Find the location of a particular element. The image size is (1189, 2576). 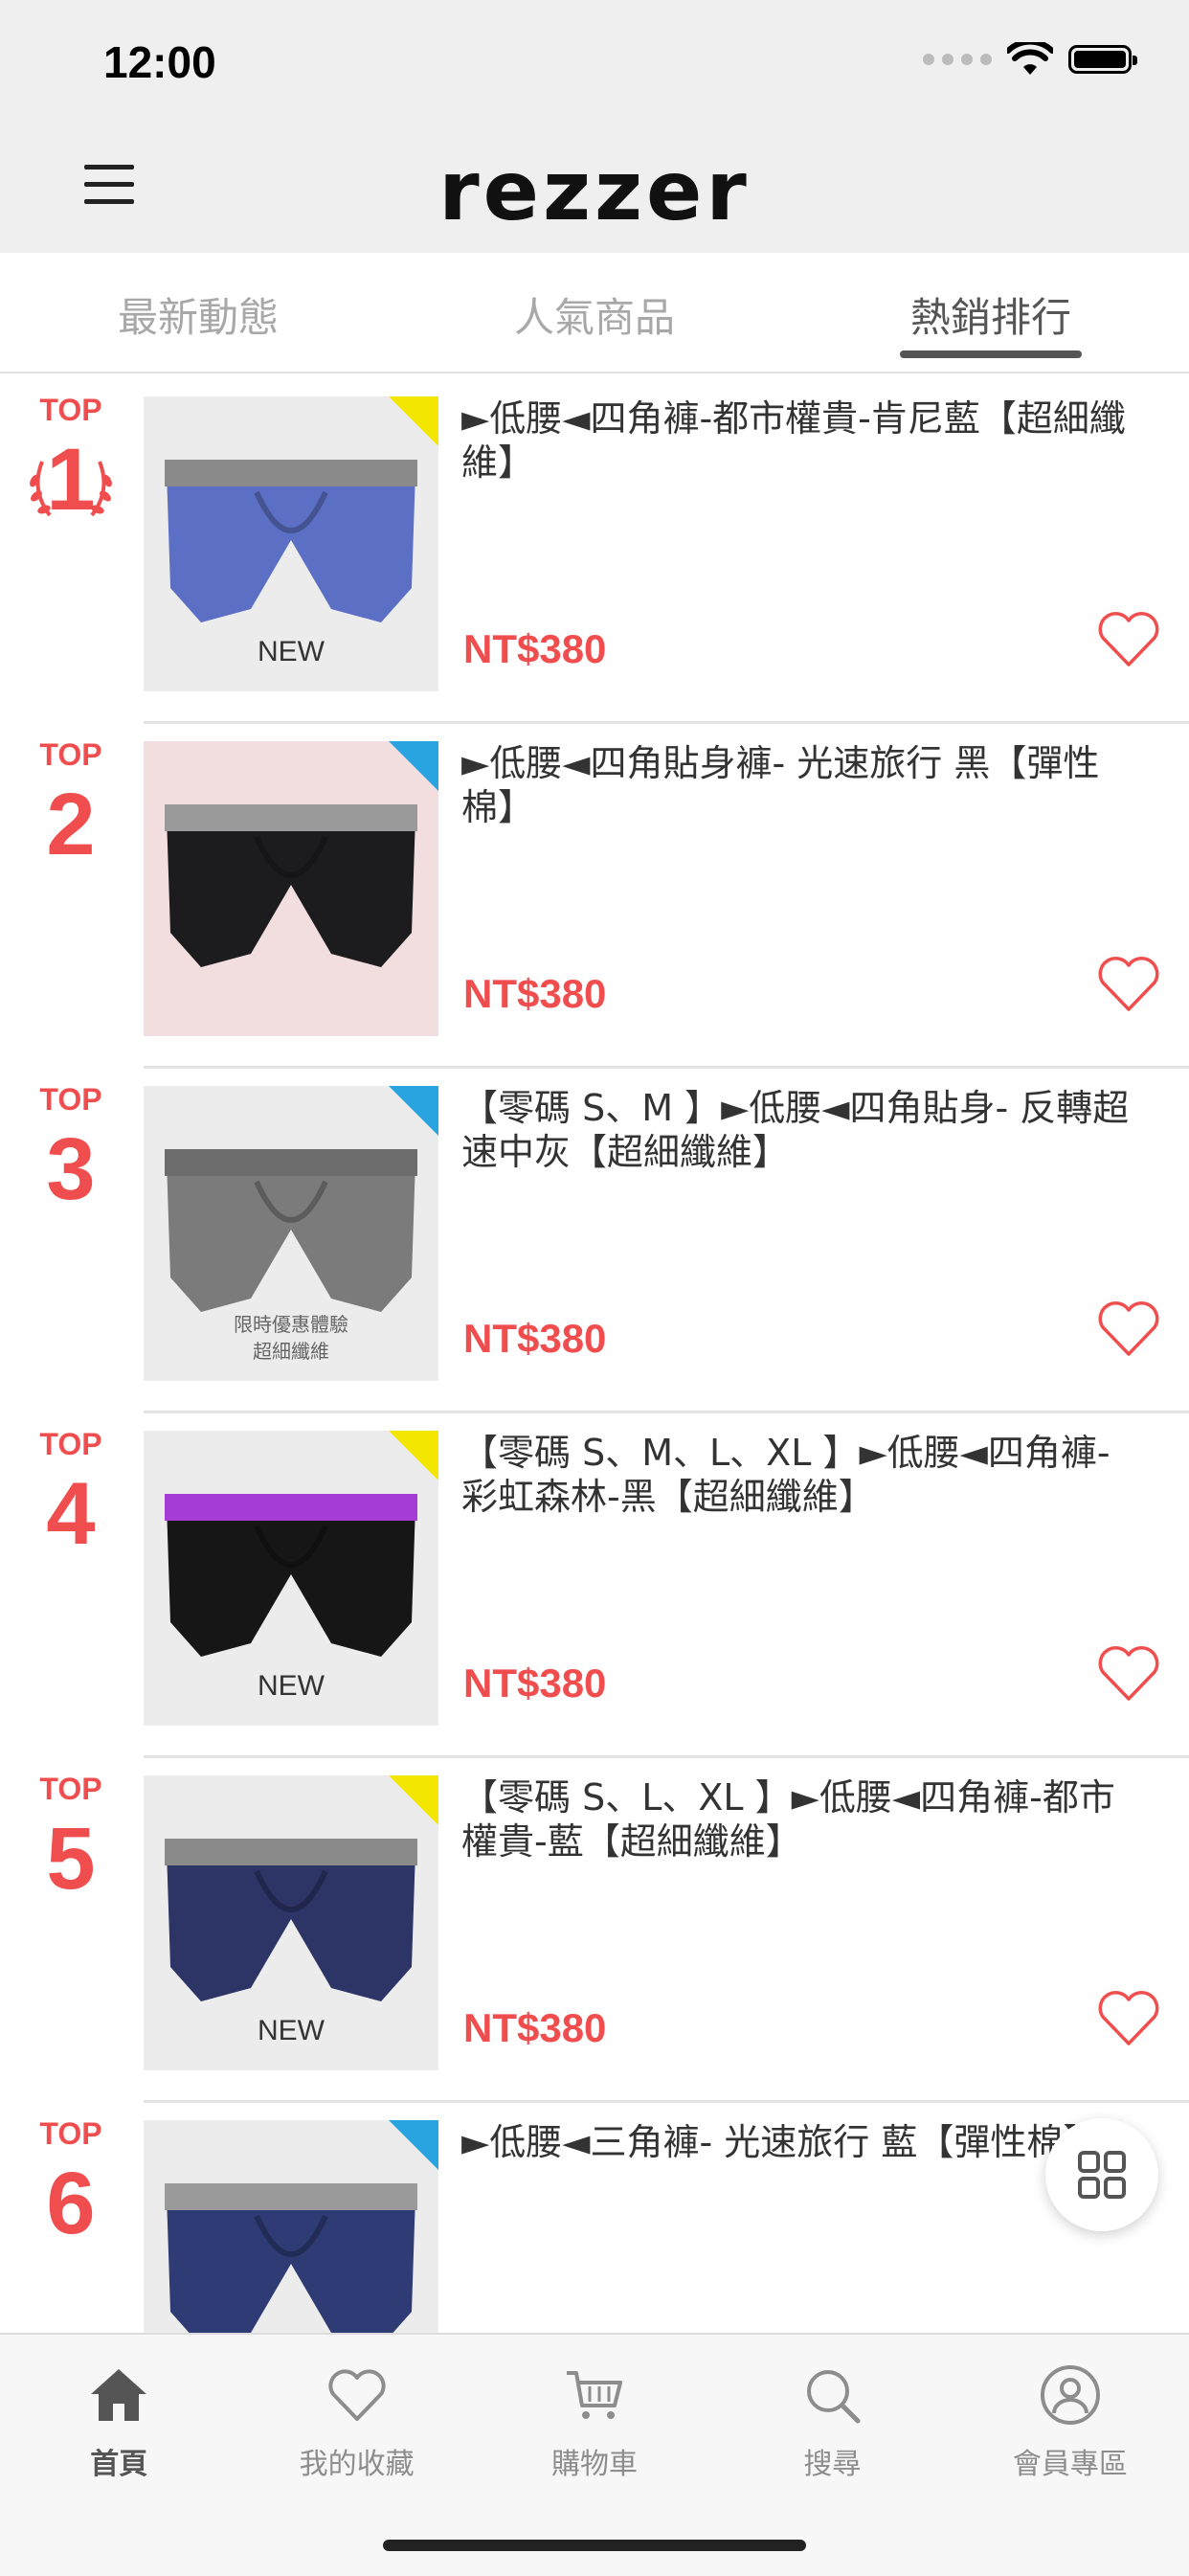

laurel-icon is located at coordinates (71, 489).